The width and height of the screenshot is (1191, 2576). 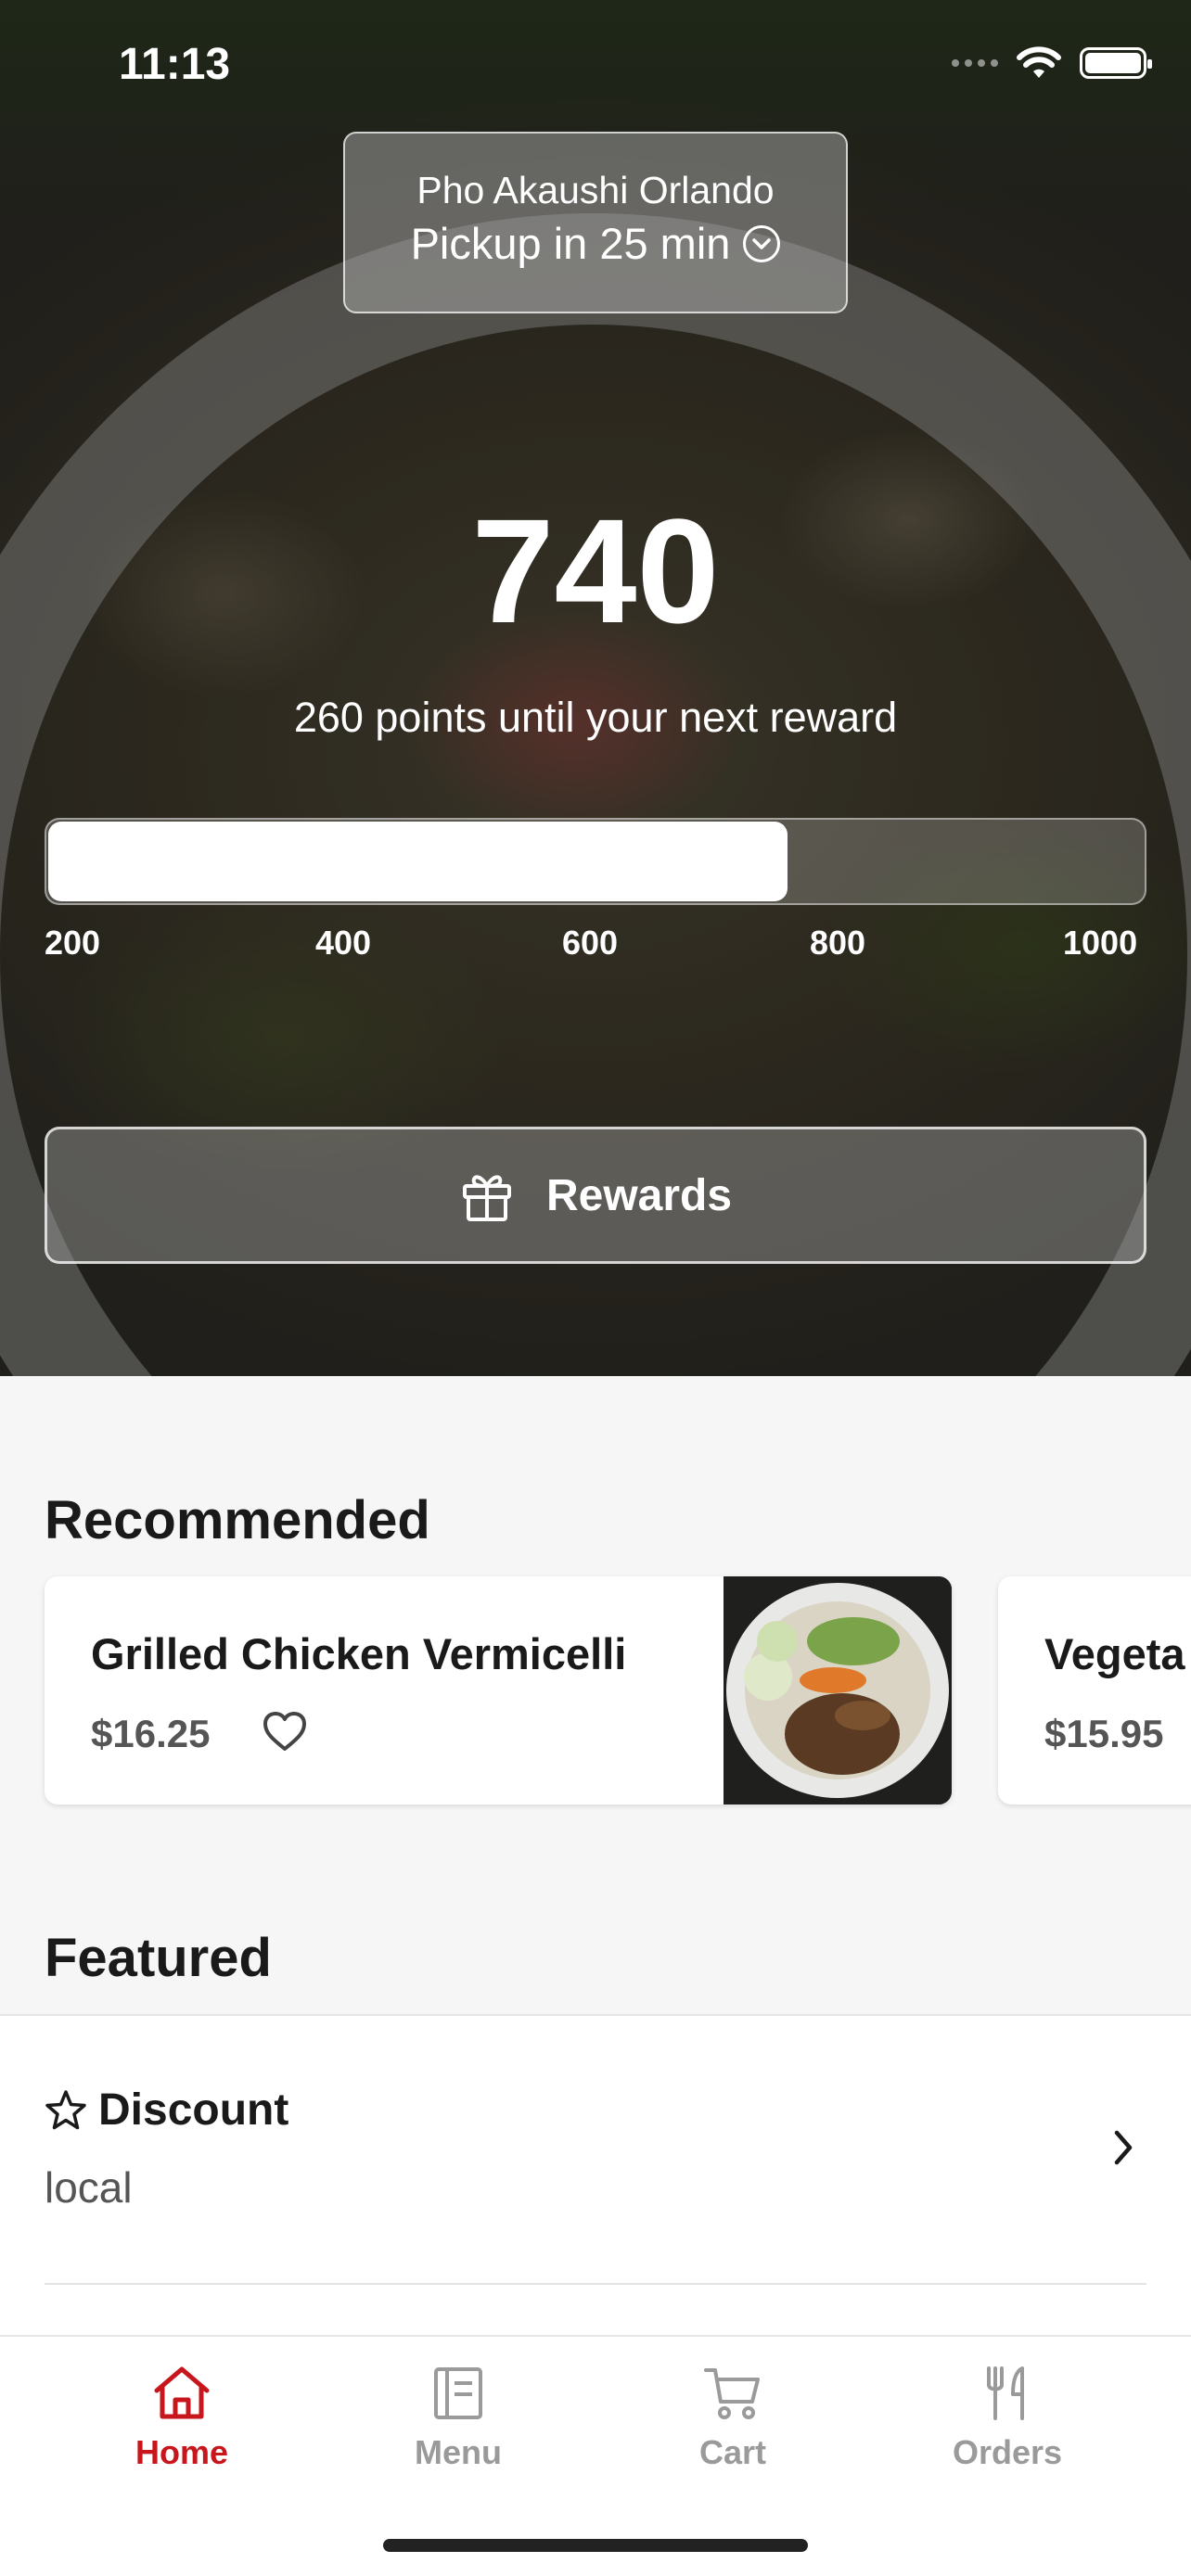 I want to click on progress-tick-label: 400, so click(x=343, y=943).